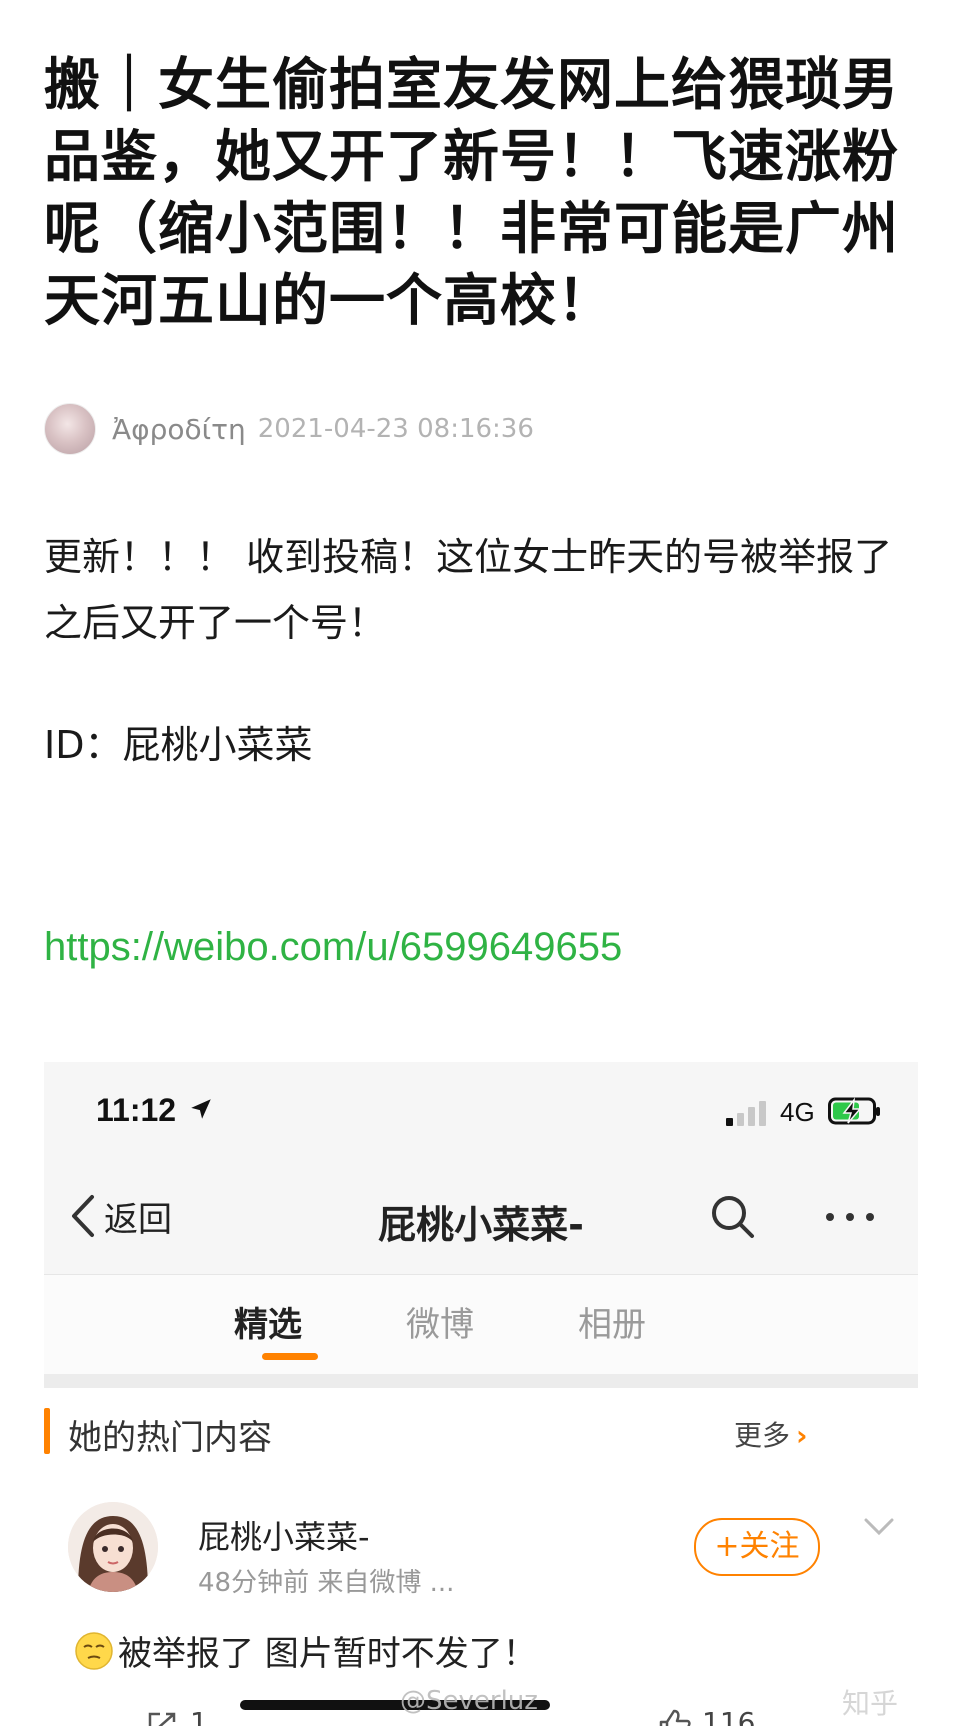 The width and height of the screenshot is (960, 1726). What do you see at coordinates (675, 1717) in the screenshot?
I see `like-icon` at bounding box center [675, 1717].